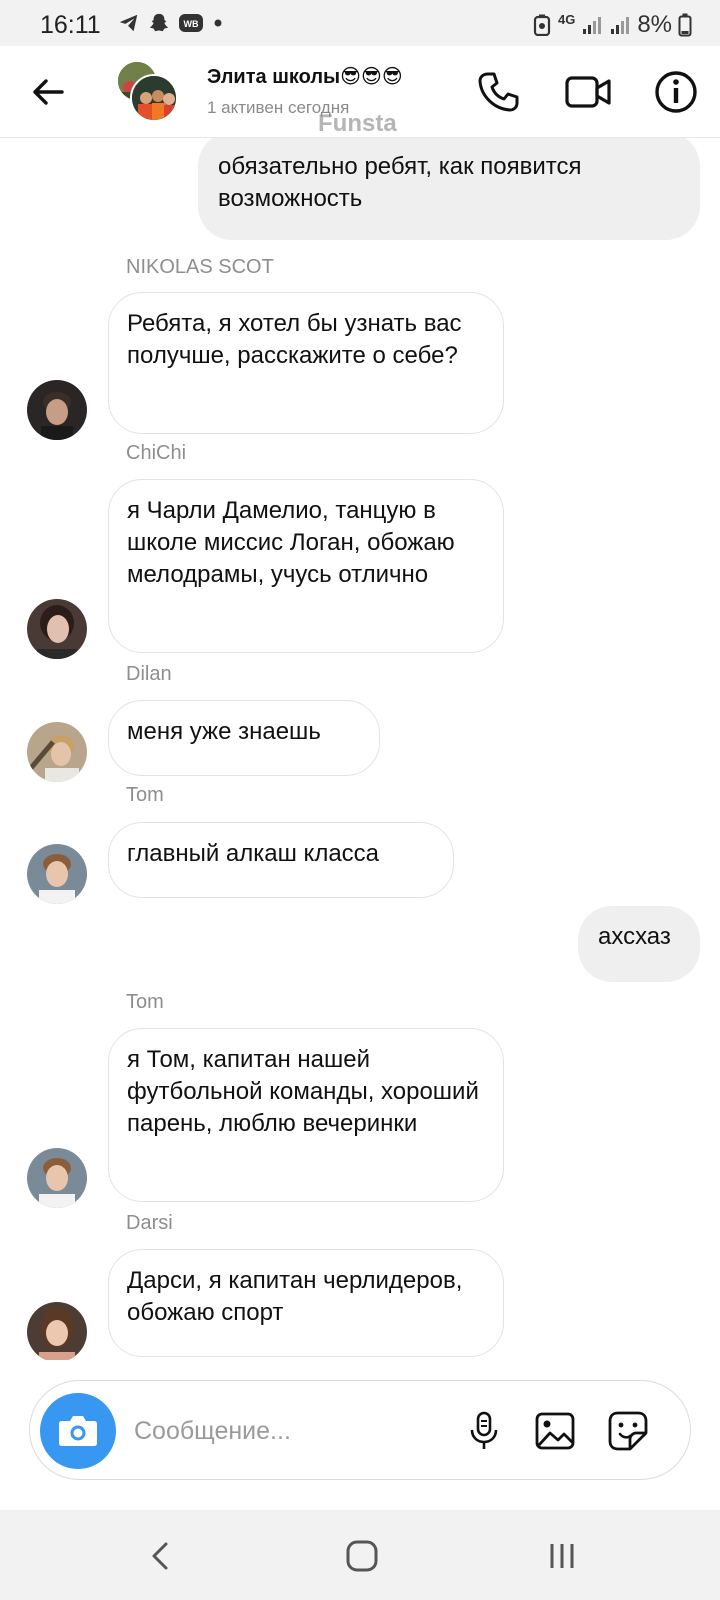 This screenshot has height=1600, width=720. What do you see at coordinates (562, 1556) in the screenshot?
I see `nav-recents-icon` at bounding box center [562, 1556].